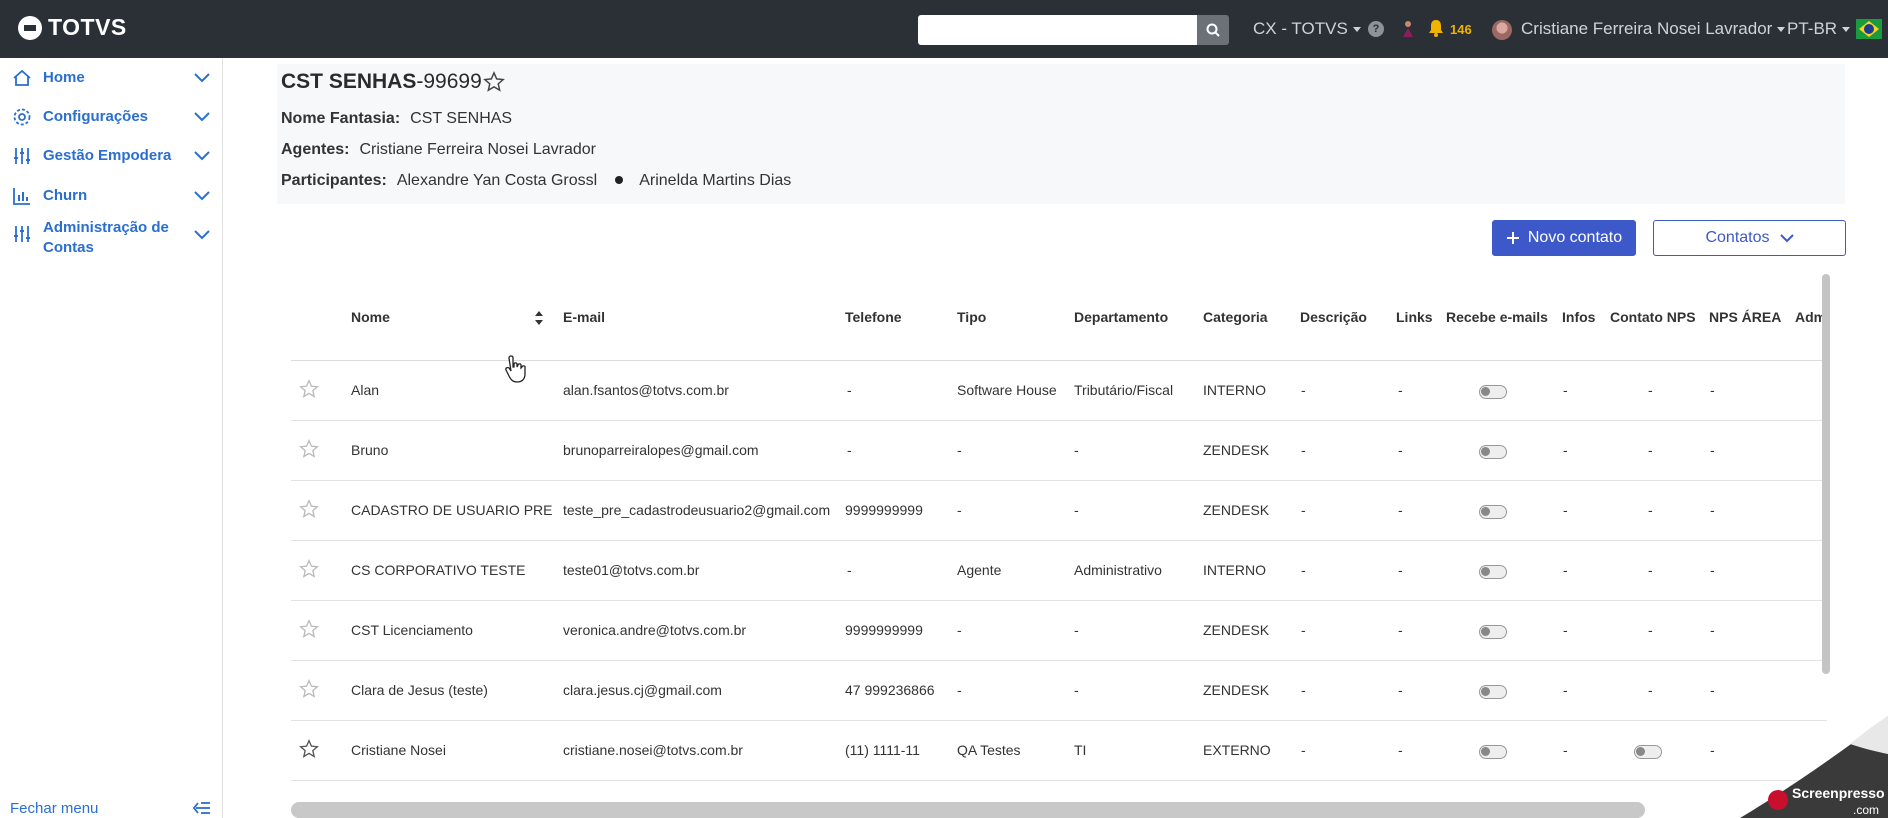 Image resolution: width=1888 pixels, height=818 pixels. I want to click on user-name: Cristiane Ferreira Nosei Lavrador, so click(1647, 28).